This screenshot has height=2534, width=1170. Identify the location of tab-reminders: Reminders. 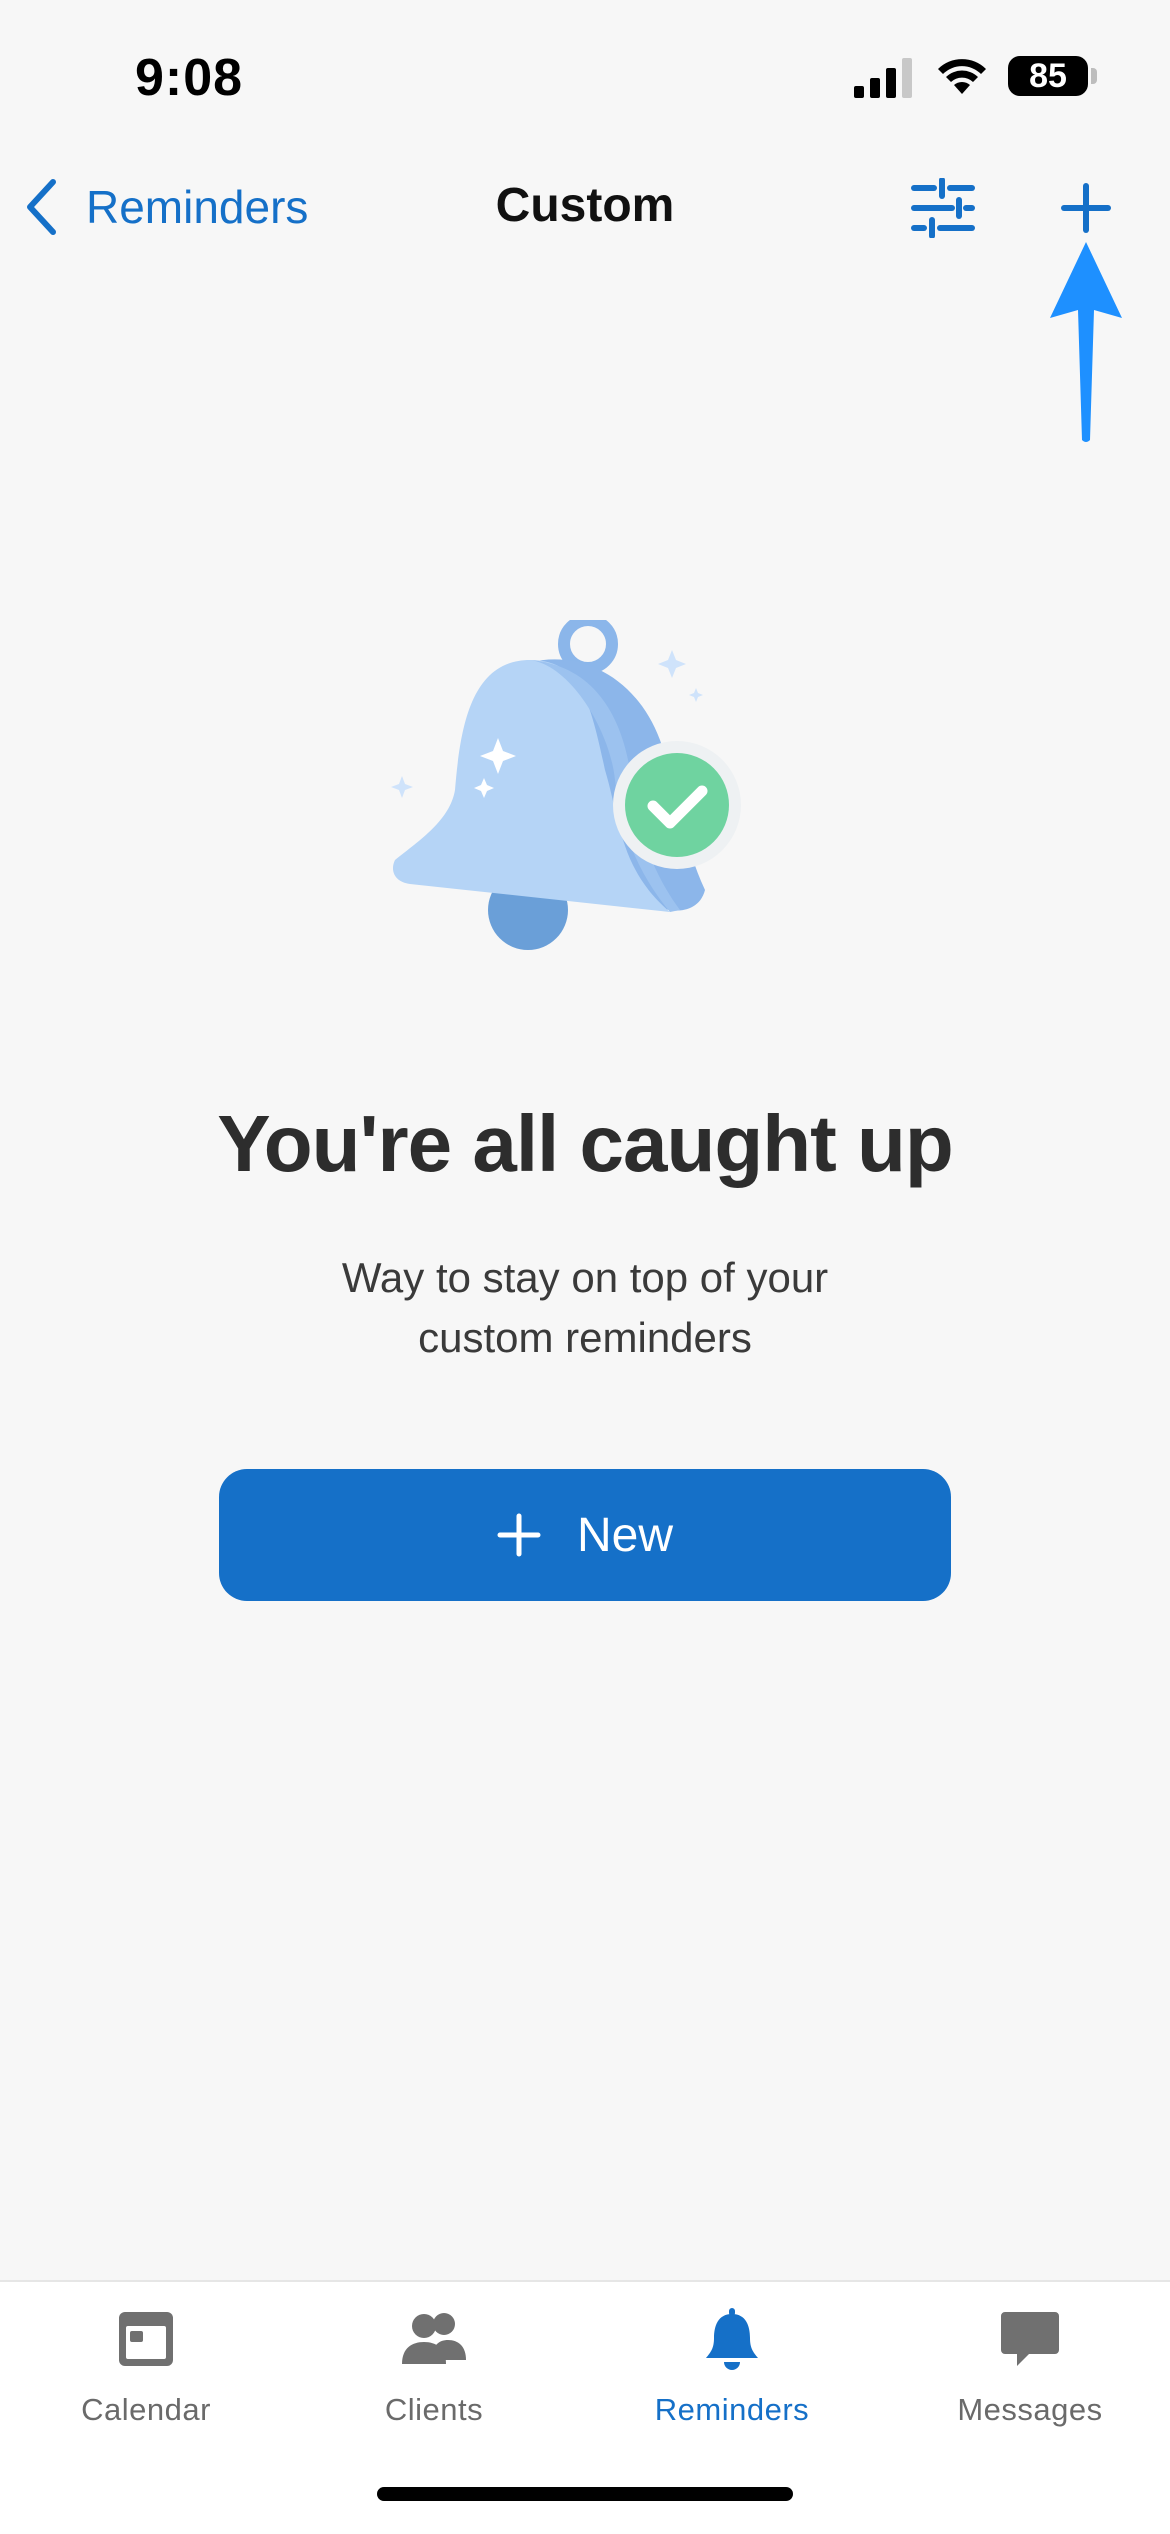
(732, 2379).